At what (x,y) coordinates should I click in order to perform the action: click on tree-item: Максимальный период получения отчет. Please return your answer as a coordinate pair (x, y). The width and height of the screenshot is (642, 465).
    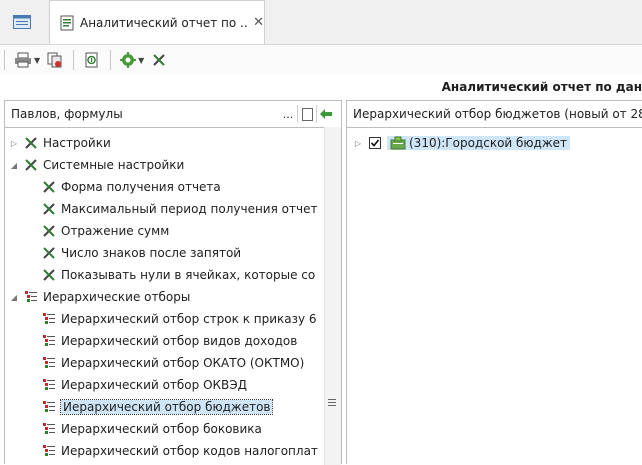
    Looking at the image, I should click on (172, 209).